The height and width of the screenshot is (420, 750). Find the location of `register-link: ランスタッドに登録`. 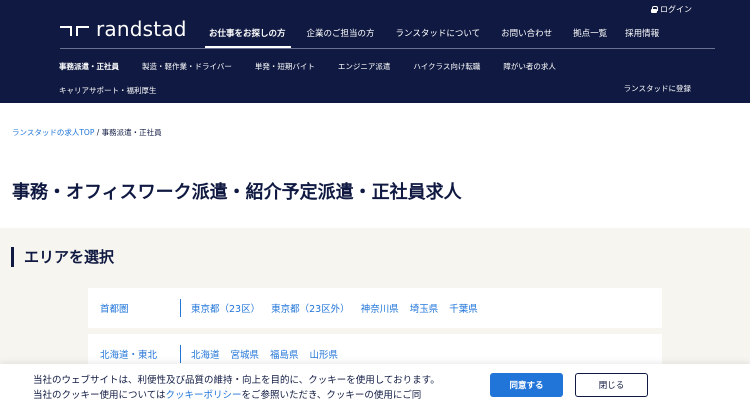

register-link: ランスタッドに登録 is located at coordinates (657, 88).